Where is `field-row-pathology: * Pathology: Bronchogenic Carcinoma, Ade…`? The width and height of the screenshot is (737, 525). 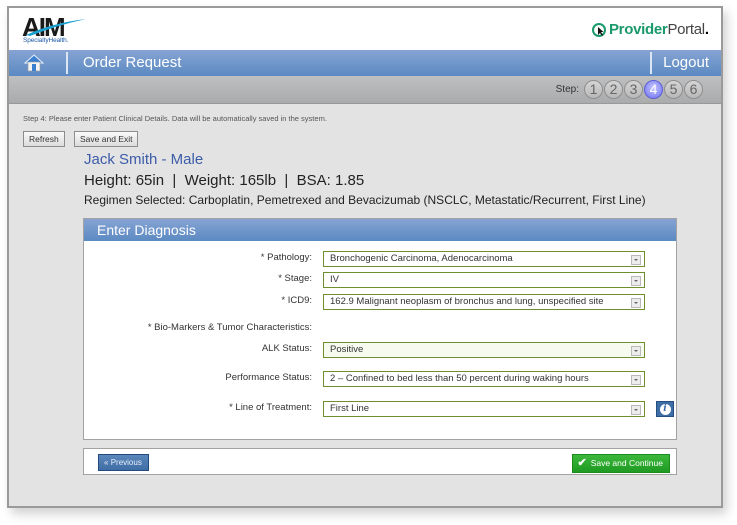
field-row-pathology: * Pathology: Bronchogenic Carcinoma, Ade… is located at coordinates (380, 259).